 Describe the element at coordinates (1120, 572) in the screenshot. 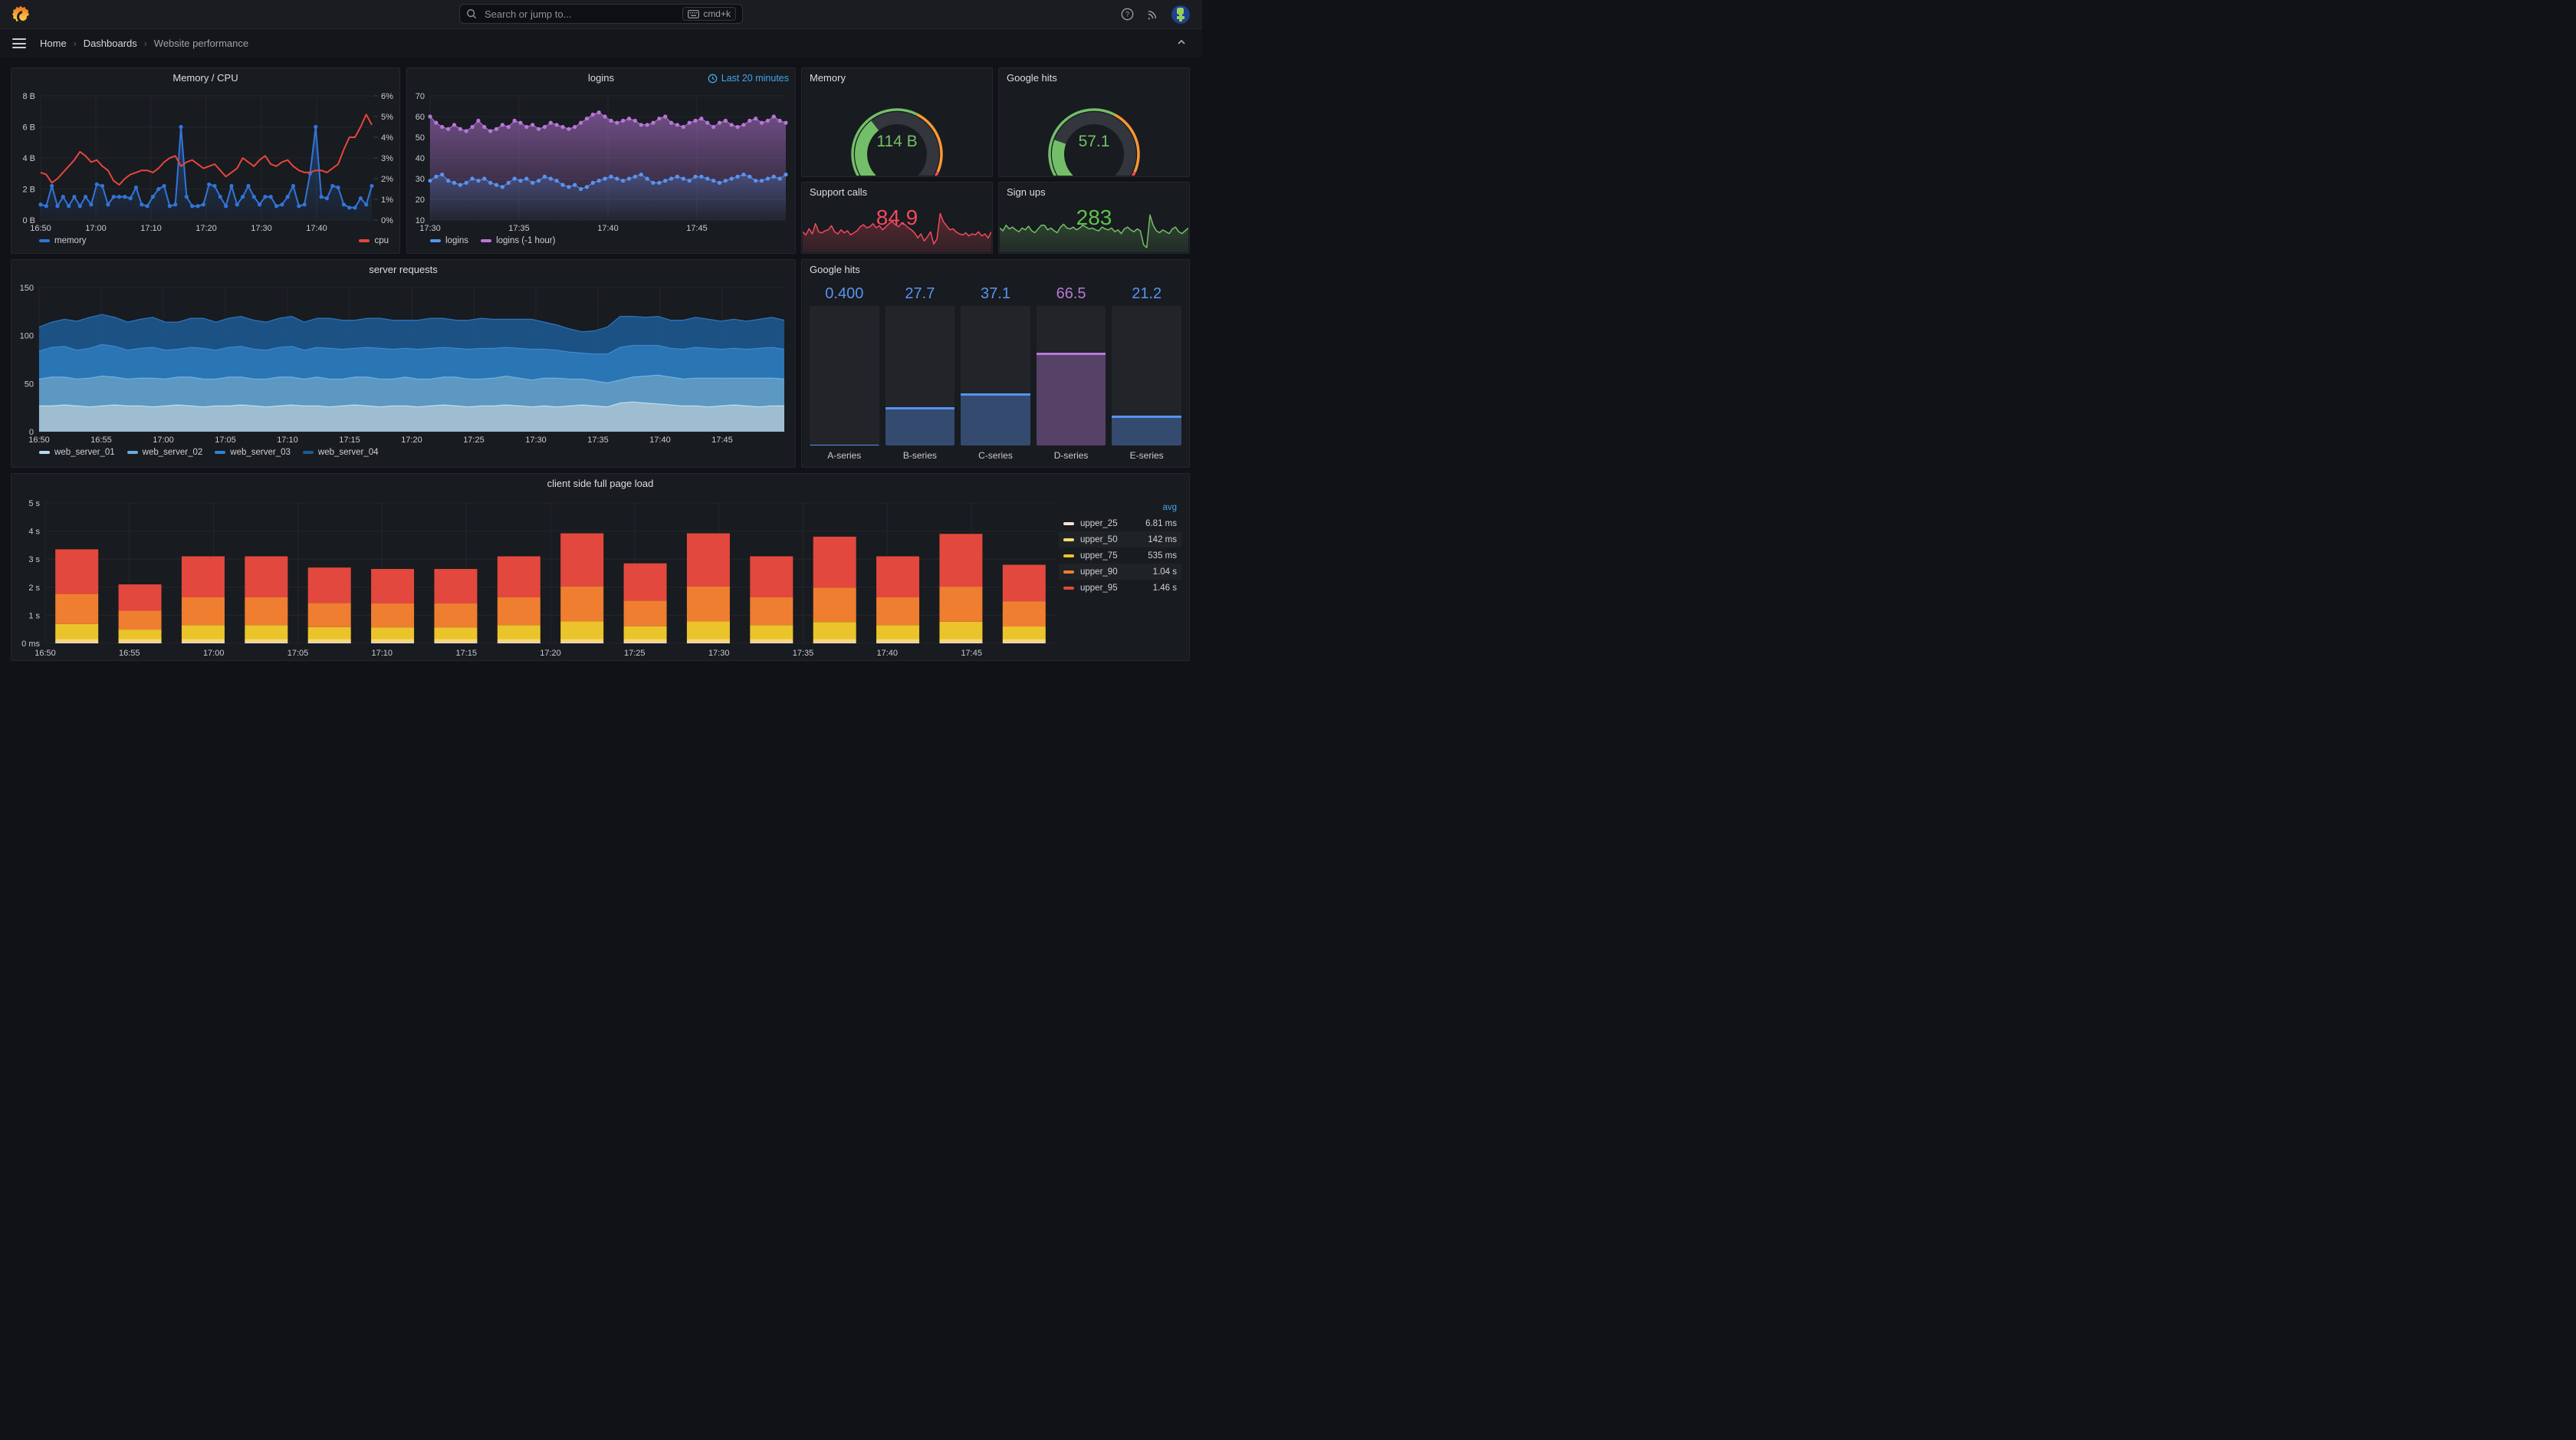

I see `legend-row-upper_90: upper_90 1.04 s` at that location.